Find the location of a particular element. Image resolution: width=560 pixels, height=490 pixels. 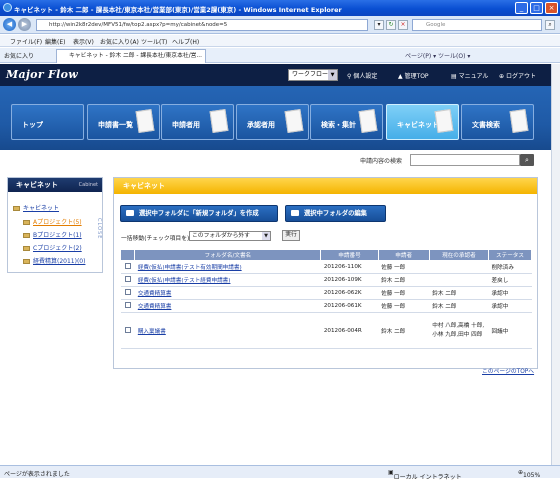

col-name: フォルダ名/文書名 is located at coordinates (228, 255).